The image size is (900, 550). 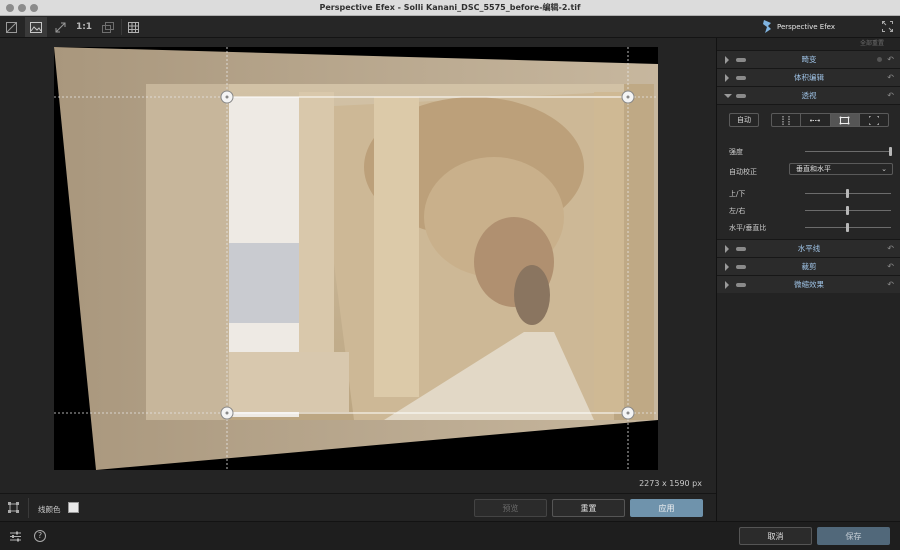 I want to click on perspective-efex-logo-icon, so click(x=767, y=26).